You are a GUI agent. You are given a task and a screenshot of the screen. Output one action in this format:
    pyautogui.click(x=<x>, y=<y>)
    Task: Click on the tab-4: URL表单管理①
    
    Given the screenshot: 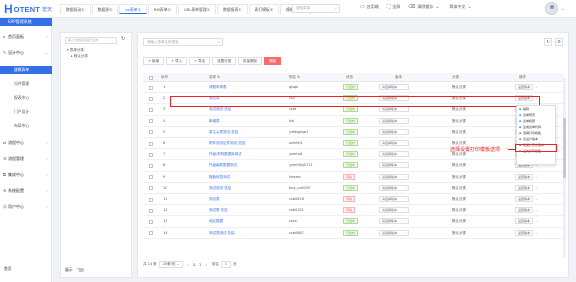 What is the action you would take?
    pyautogui.click(x=196, y=9)
    